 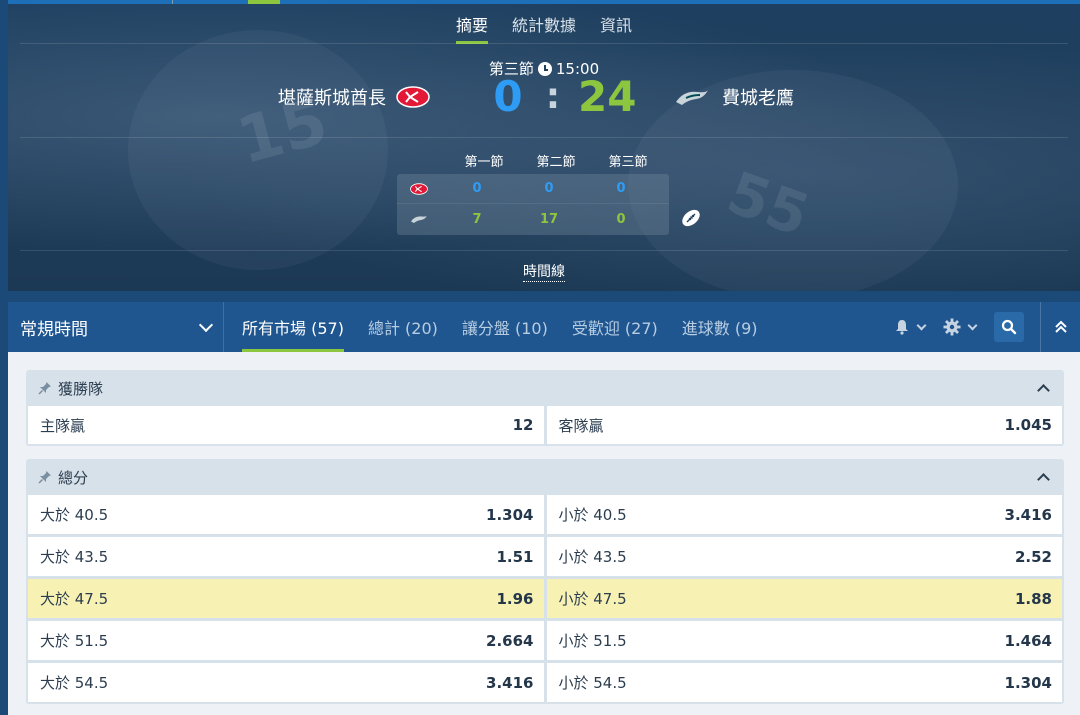 I want to click on selection-label: 大於 40.5, so click(x=74, y=515).